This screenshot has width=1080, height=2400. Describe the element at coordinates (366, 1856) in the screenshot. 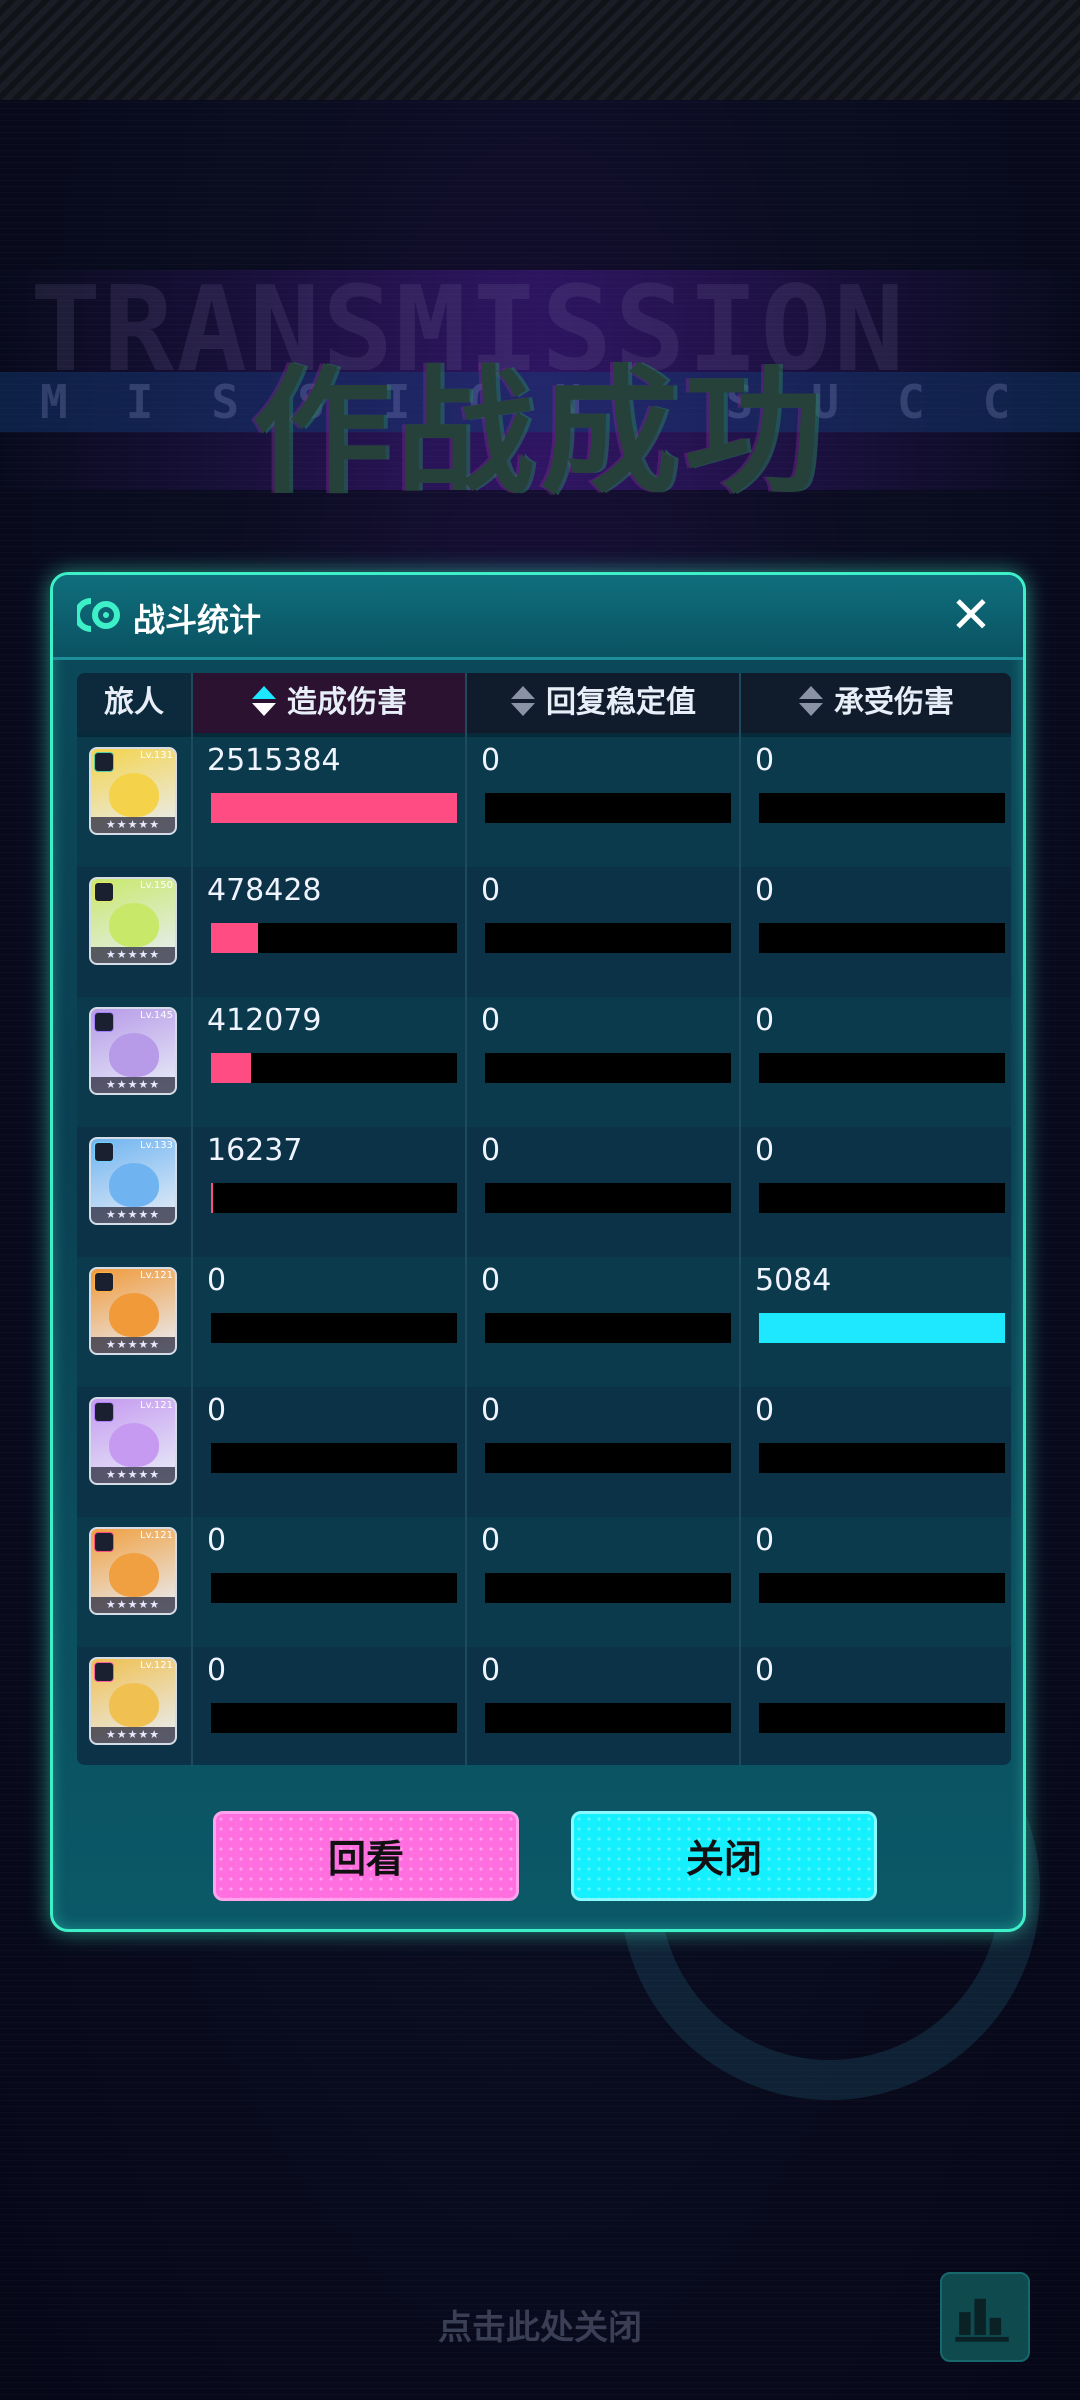

I see `replay-button: 回看` at that location.